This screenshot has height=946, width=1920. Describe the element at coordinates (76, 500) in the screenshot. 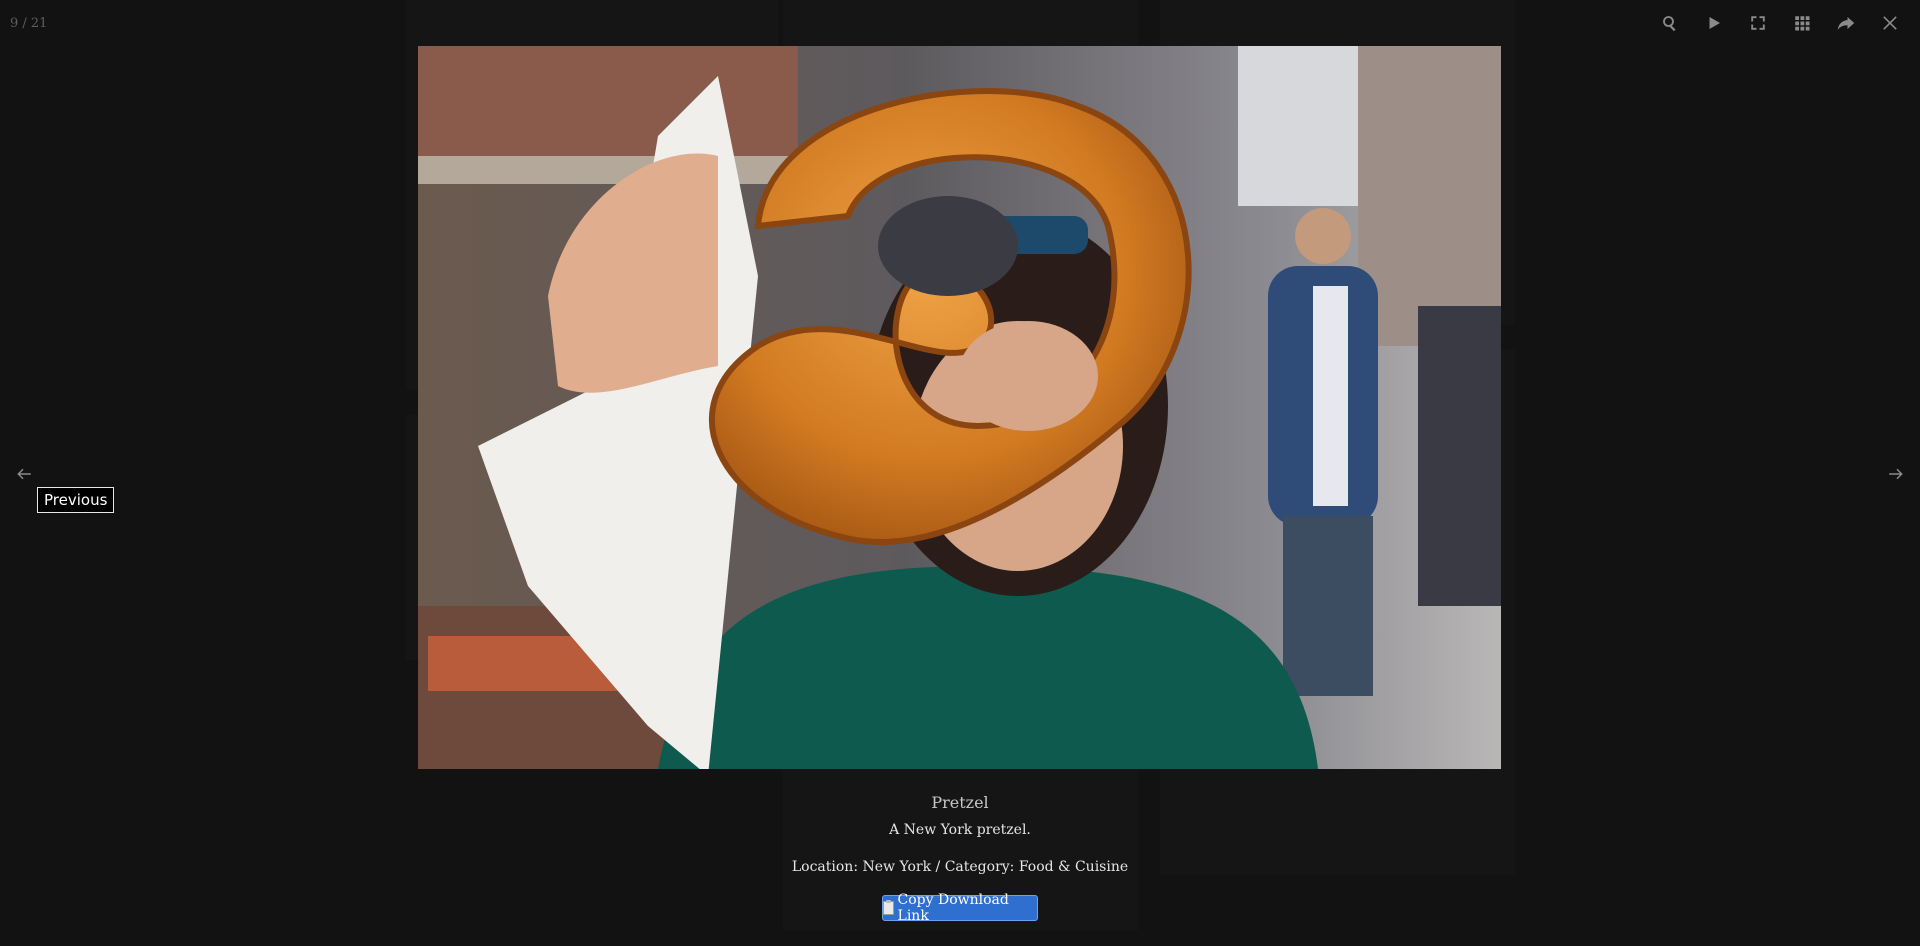

I see `previous-tooltip: Previous` at that location.